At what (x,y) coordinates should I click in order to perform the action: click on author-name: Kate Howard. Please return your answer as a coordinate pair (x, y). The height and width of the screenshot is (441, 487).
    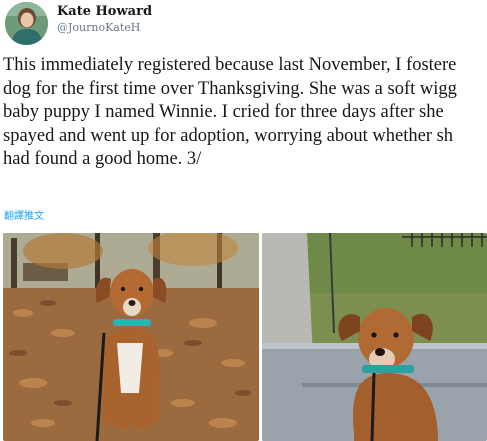
    Looking at the image, I should click on (104, 11).